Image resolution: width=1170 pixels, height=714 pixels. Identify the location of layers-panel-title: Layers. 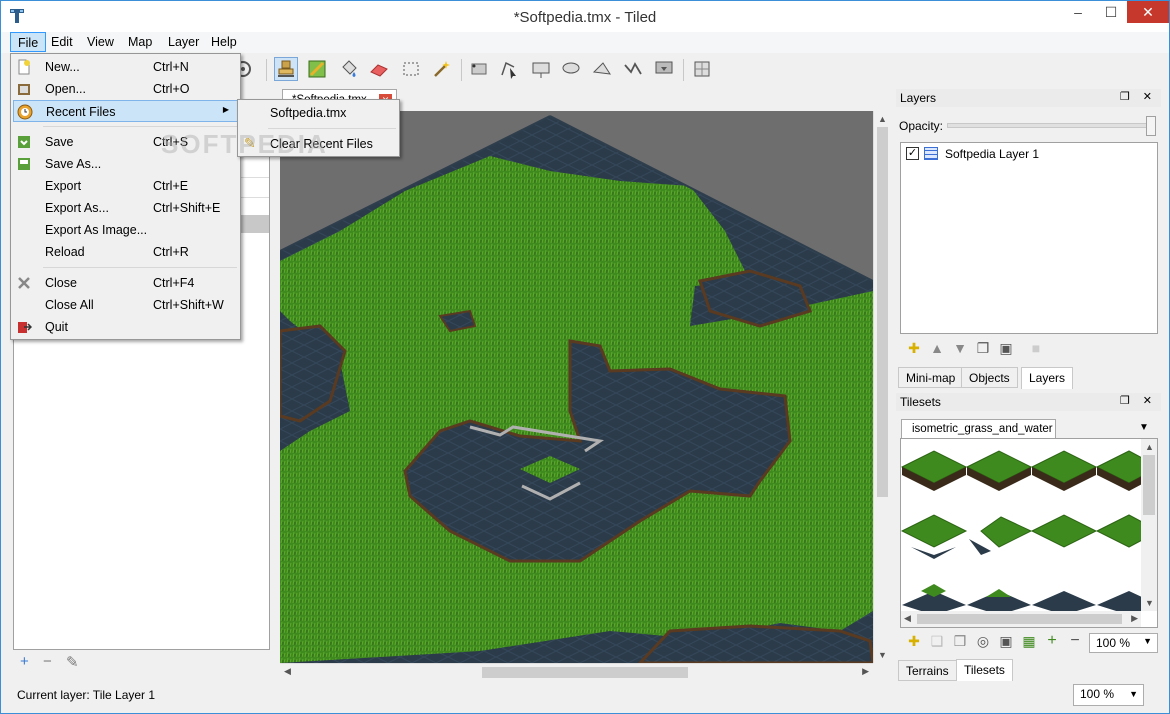
(918, 98).